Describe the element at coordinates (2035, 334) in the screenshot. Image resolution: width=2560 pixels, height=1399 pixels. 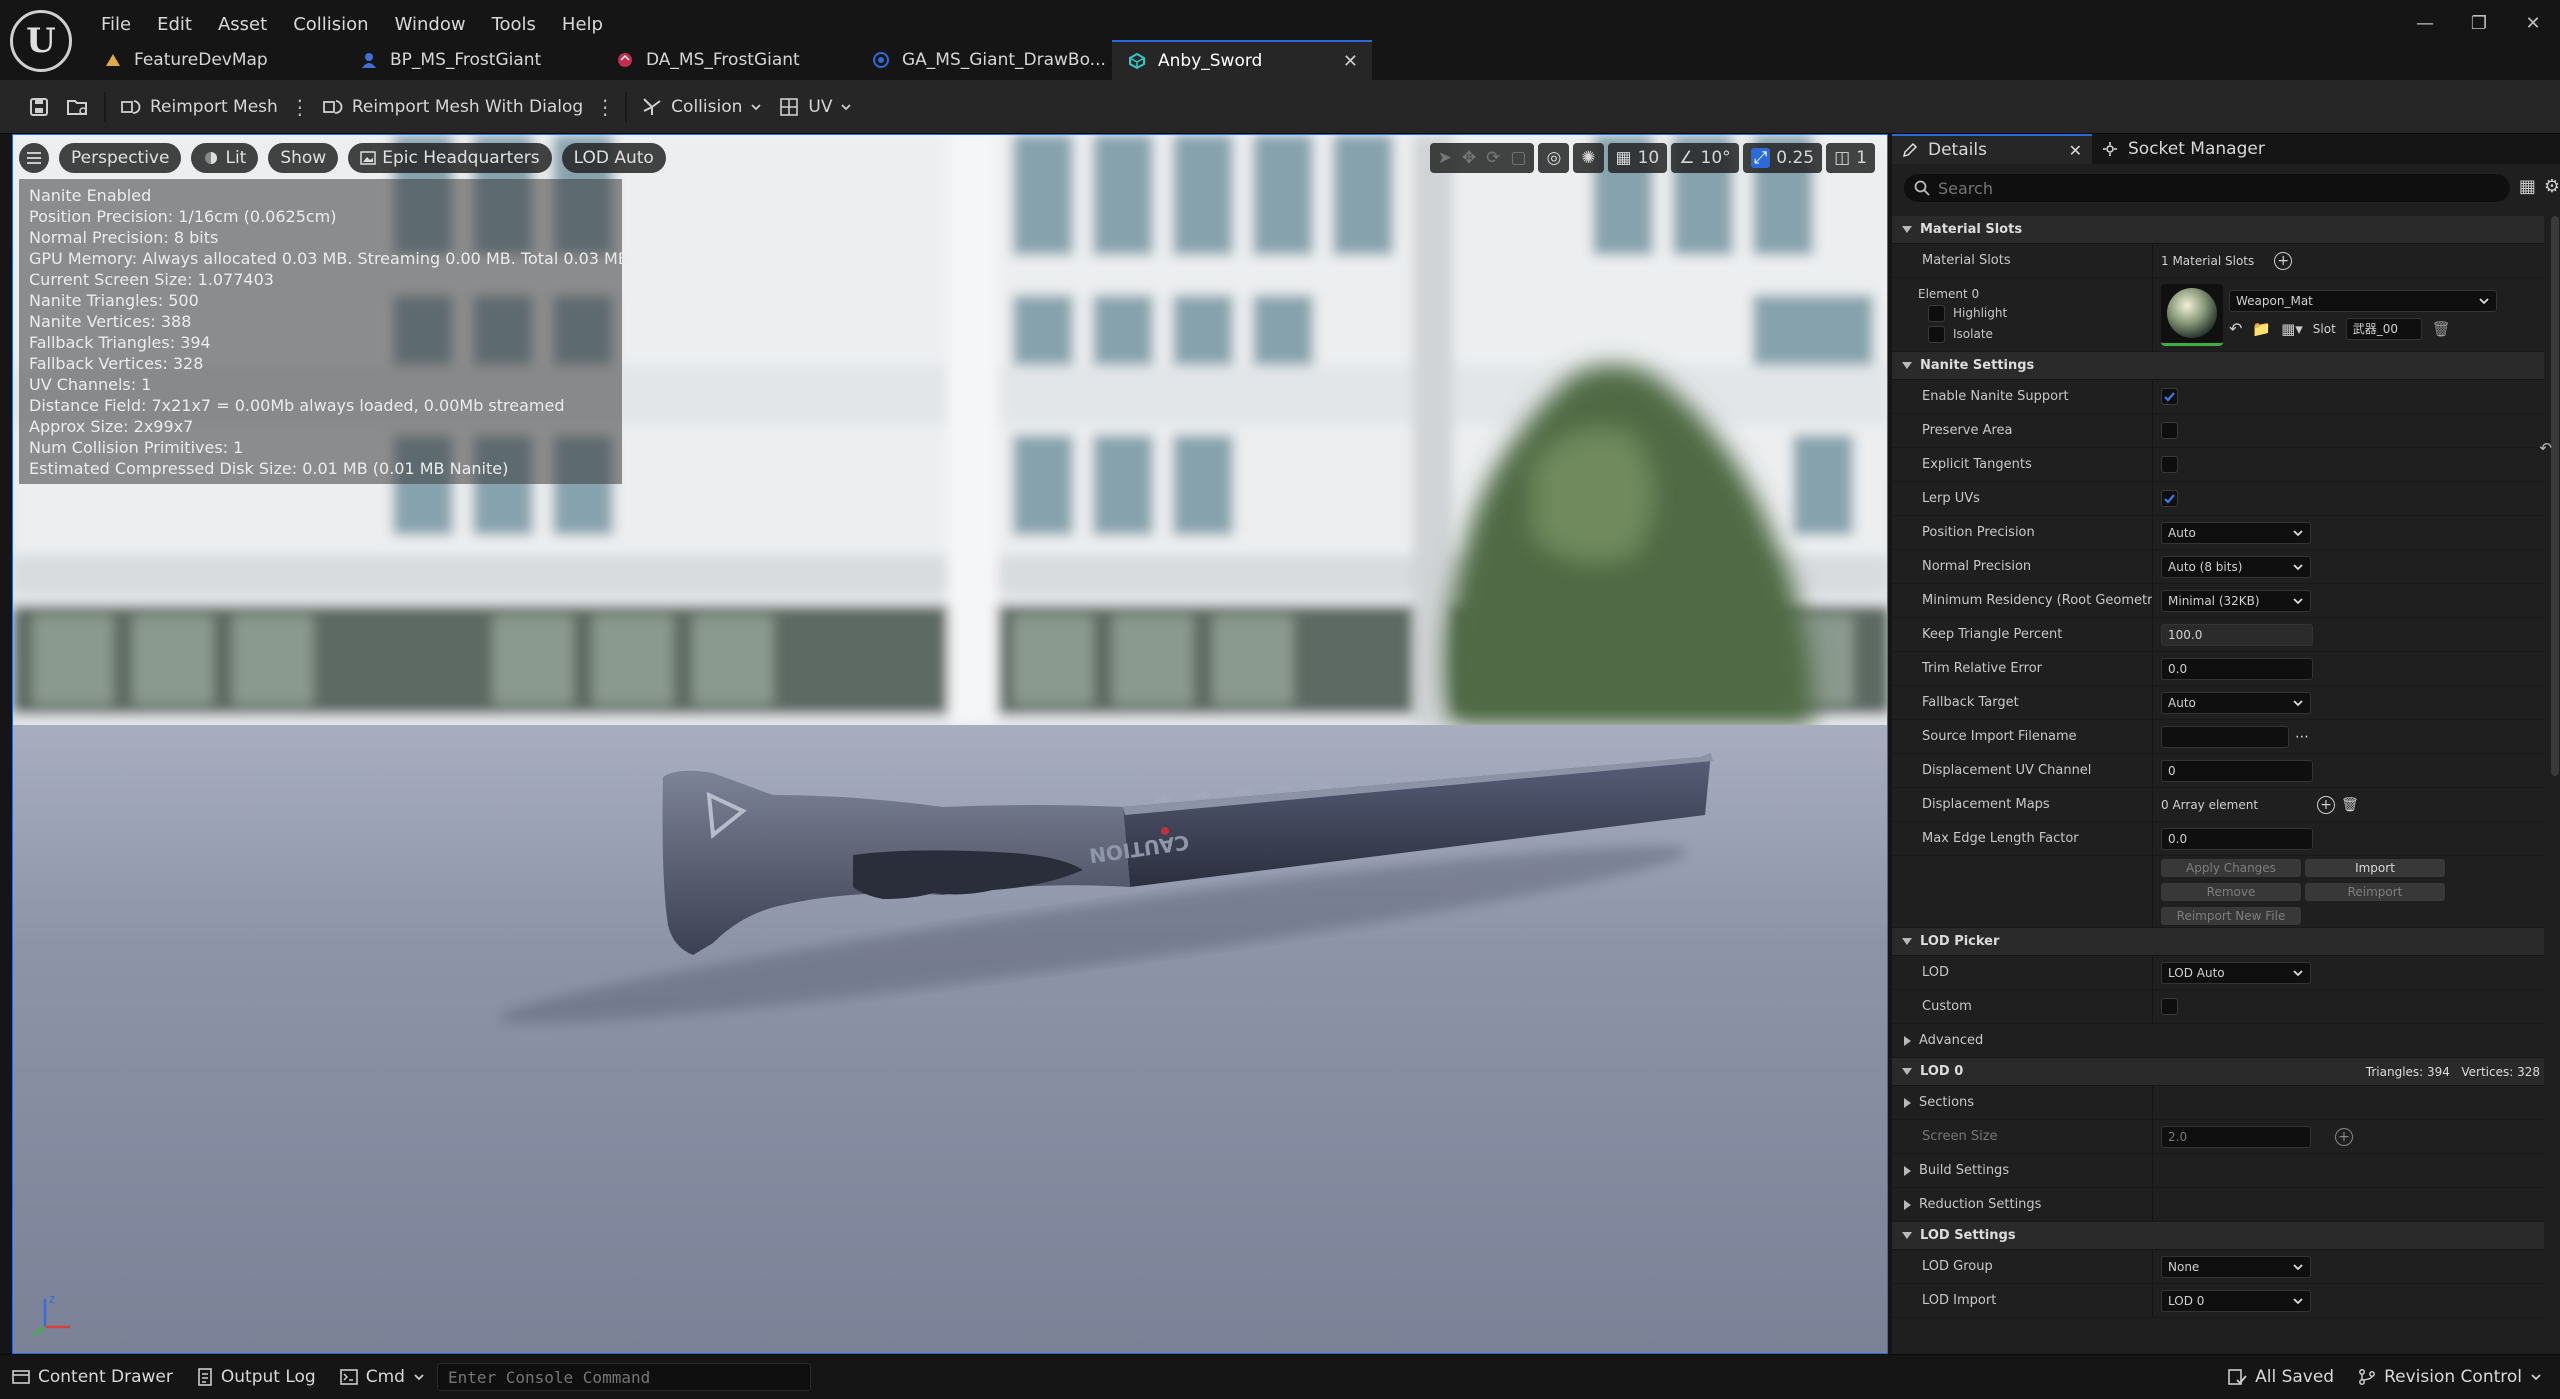
I see `isolate-toggle: Isolate` at that location.